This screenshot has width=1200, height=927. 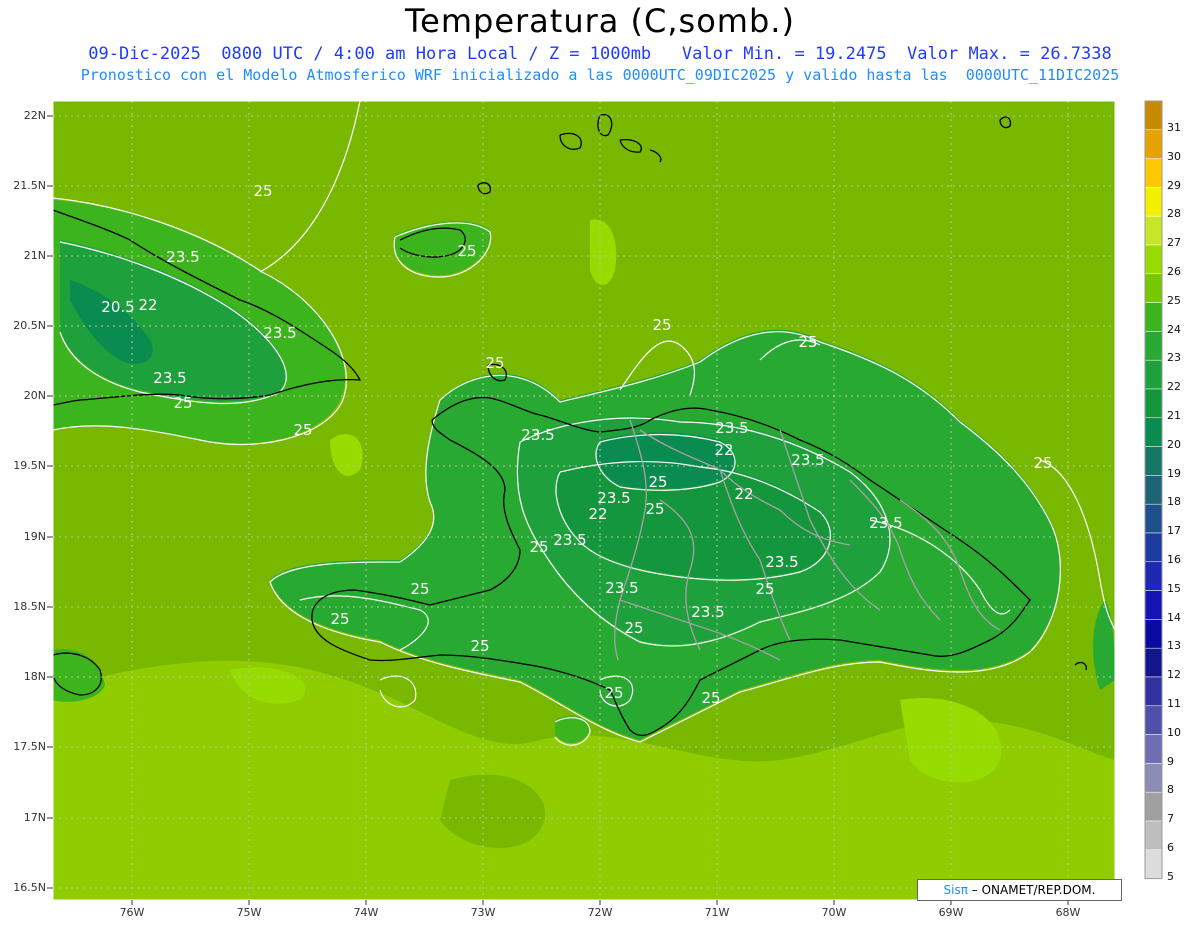 I want to click on colorbar-level-label: 19, so click(x=1174, y=473).